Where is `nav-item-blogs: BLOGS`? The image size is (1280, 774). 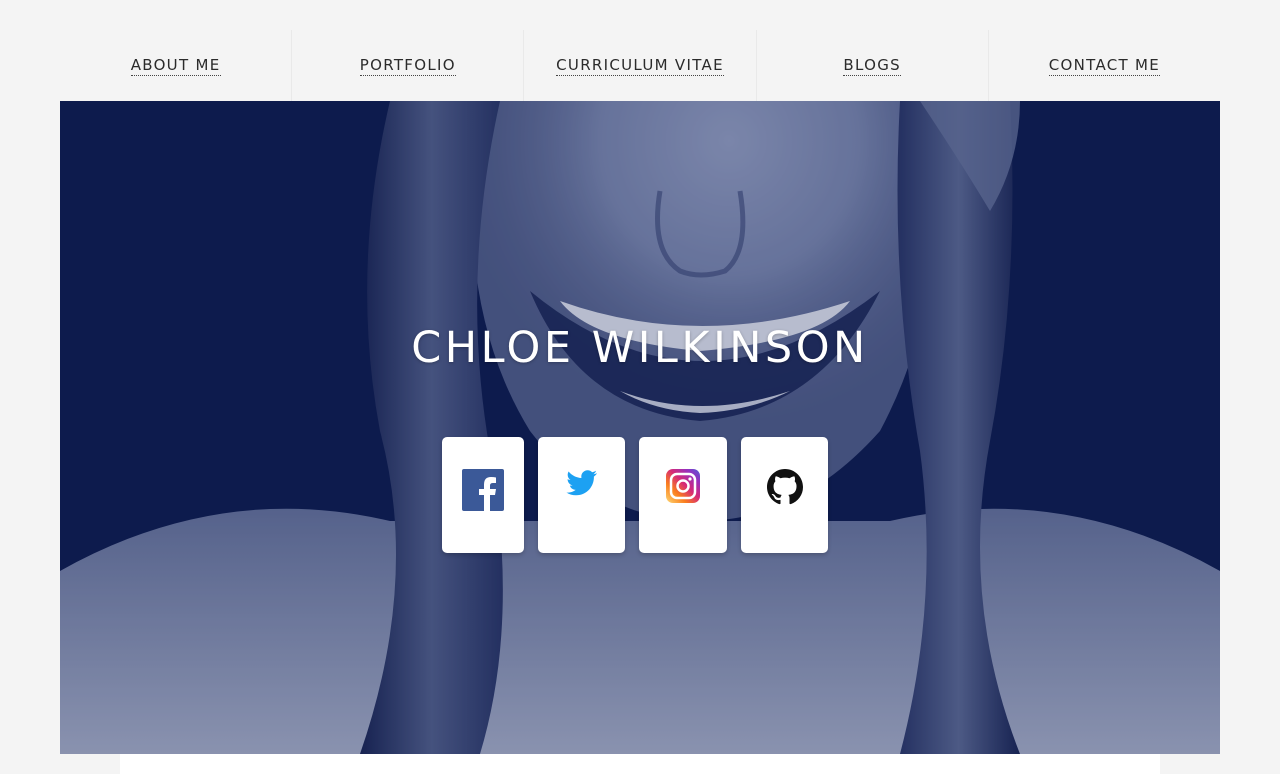
nav-item-blogs: BLOGS is located at coordinates (873, 65).